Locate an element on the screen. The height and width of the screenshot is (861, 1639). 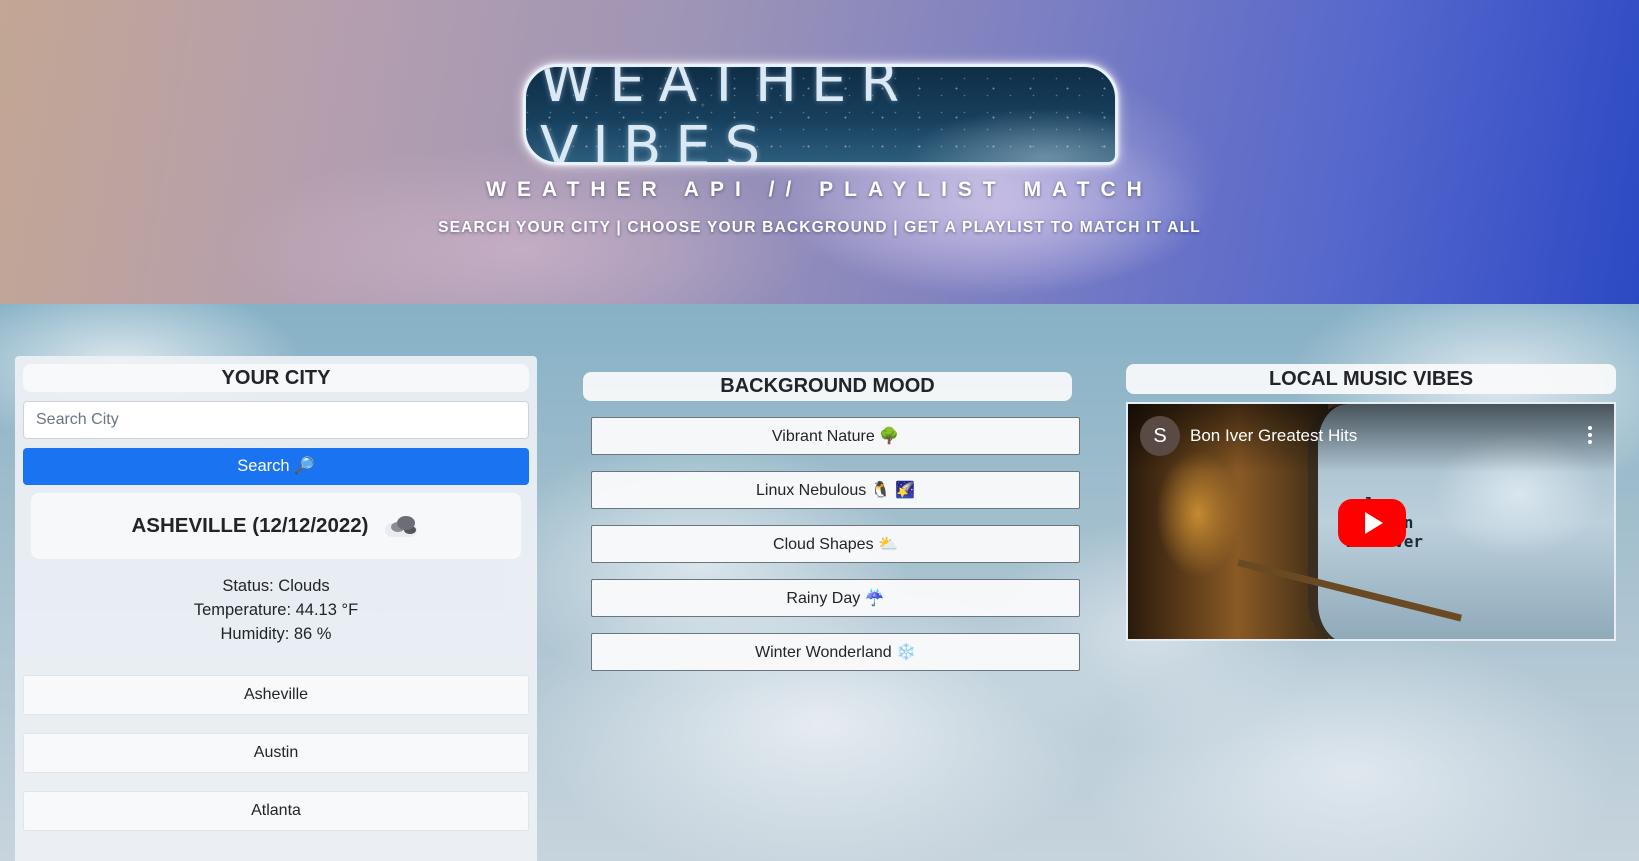
cloud-icon is located at coordinates (402, 526).